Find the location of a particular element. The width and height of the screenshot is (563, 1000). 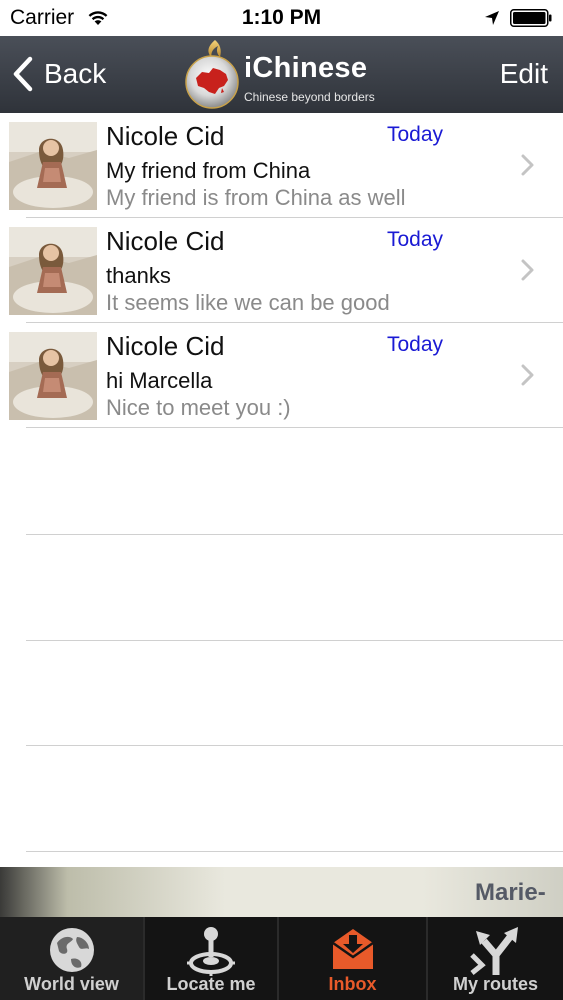

location-arrow-icon is located at coordinates (492, 18).